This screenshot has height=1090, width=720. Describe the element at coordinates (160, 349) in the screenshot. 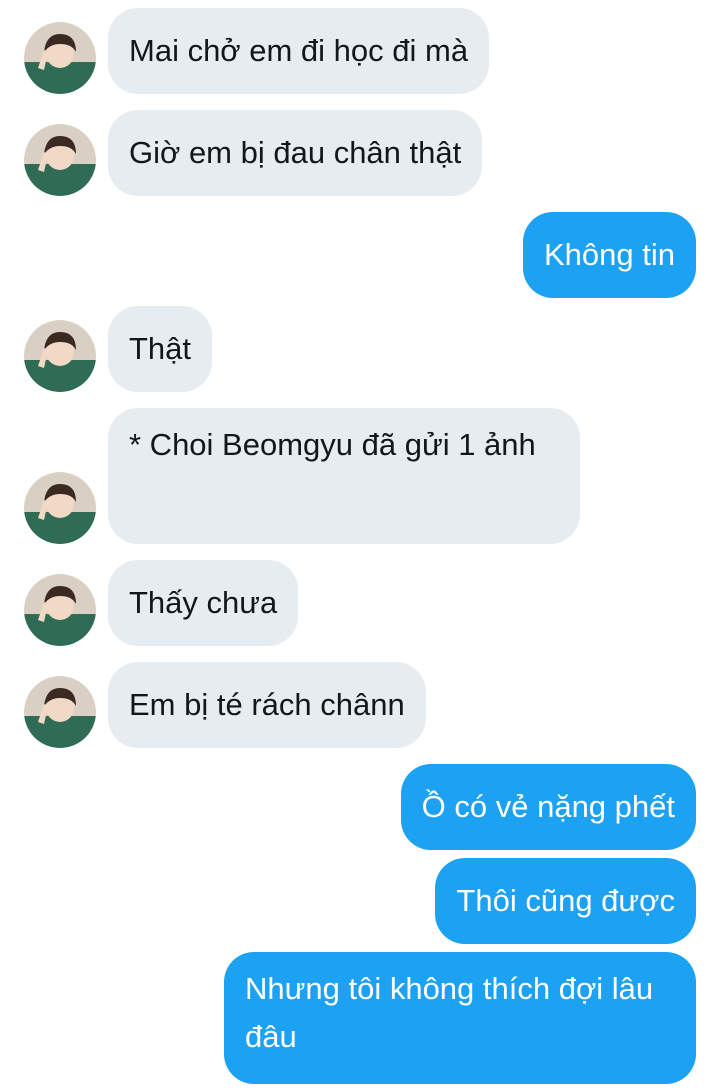

I see `message-bubble-incoming: Thật` at that location.